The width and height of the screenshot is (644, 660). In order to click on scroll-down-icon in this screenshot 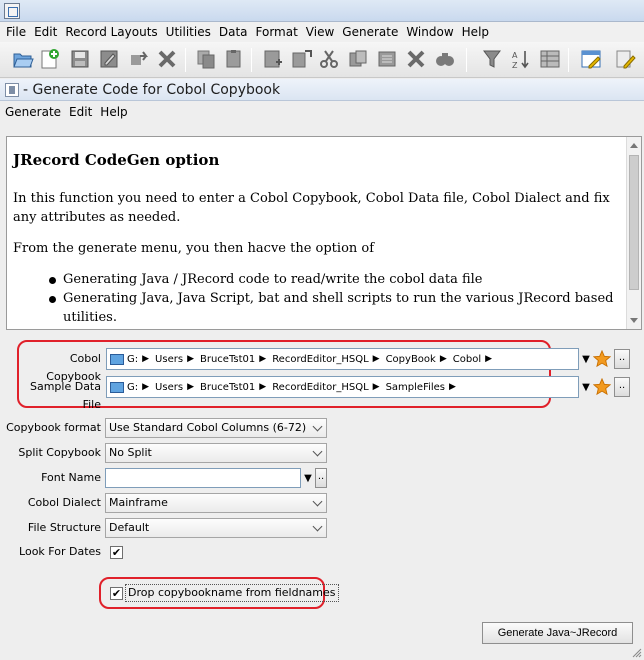, I will do `click(634, 320)`.